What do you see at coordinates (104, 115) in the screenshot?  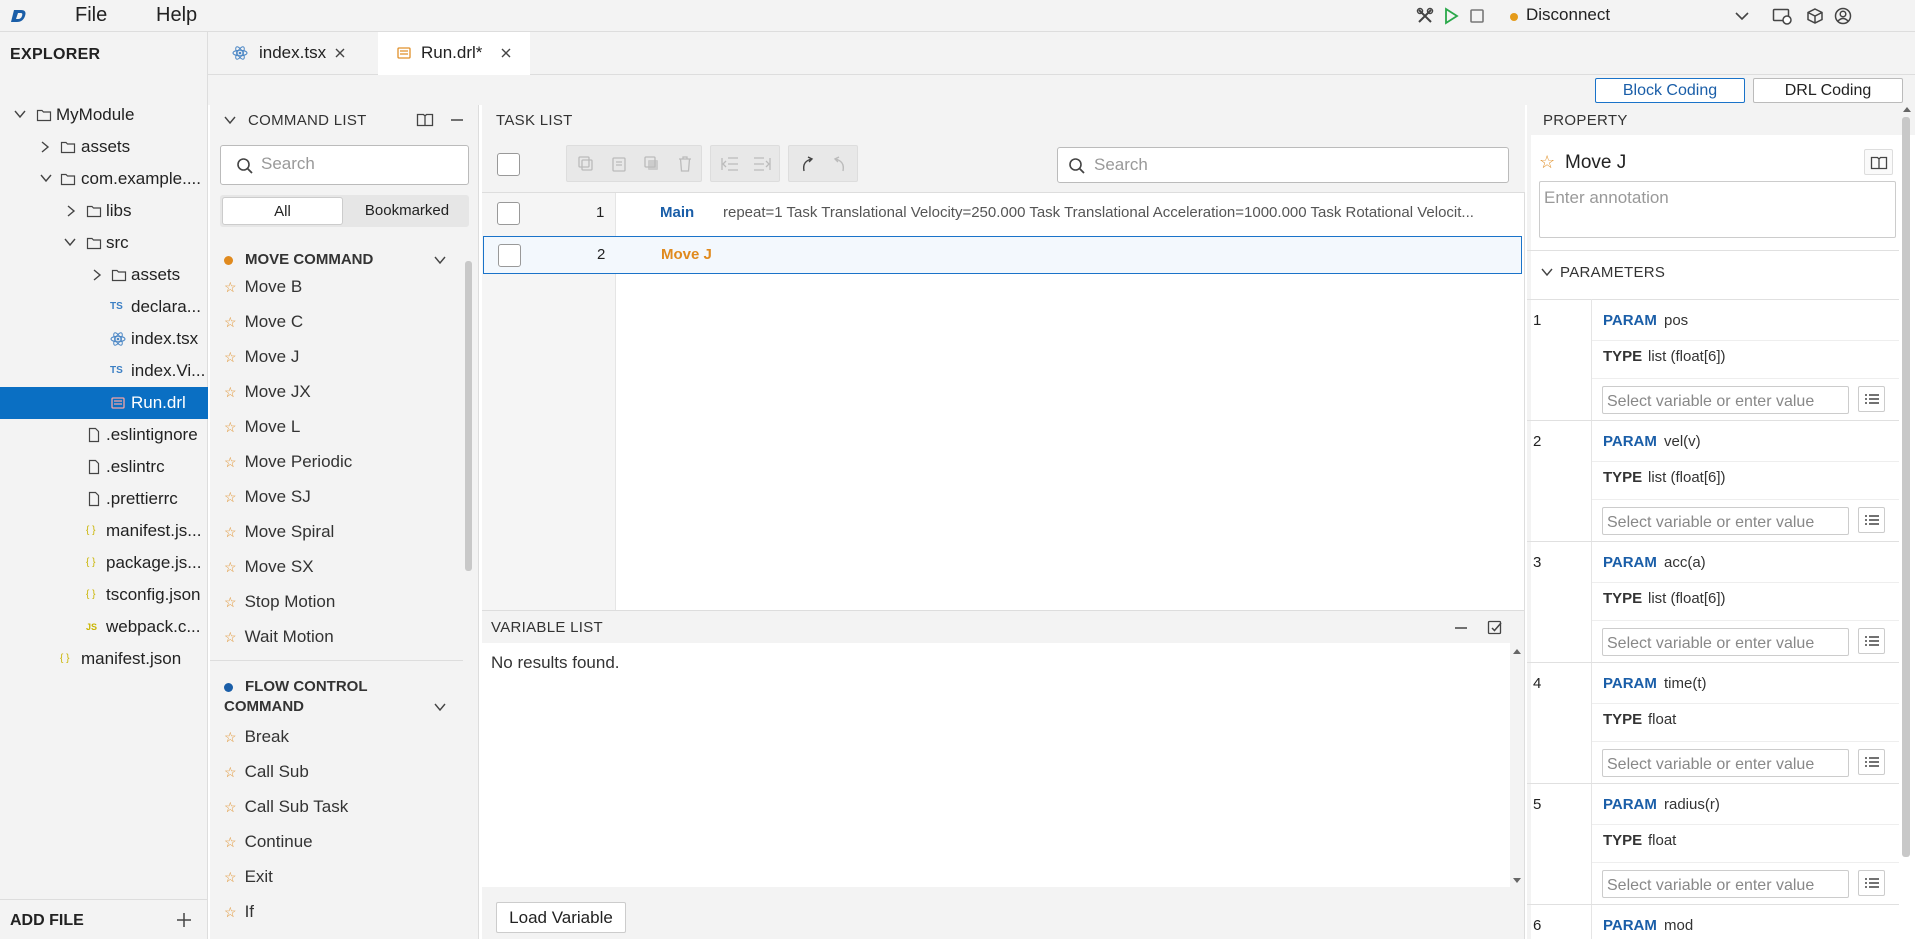 I see `tree-folder-mymodule: MyModule` at bounding box center [104, 115].